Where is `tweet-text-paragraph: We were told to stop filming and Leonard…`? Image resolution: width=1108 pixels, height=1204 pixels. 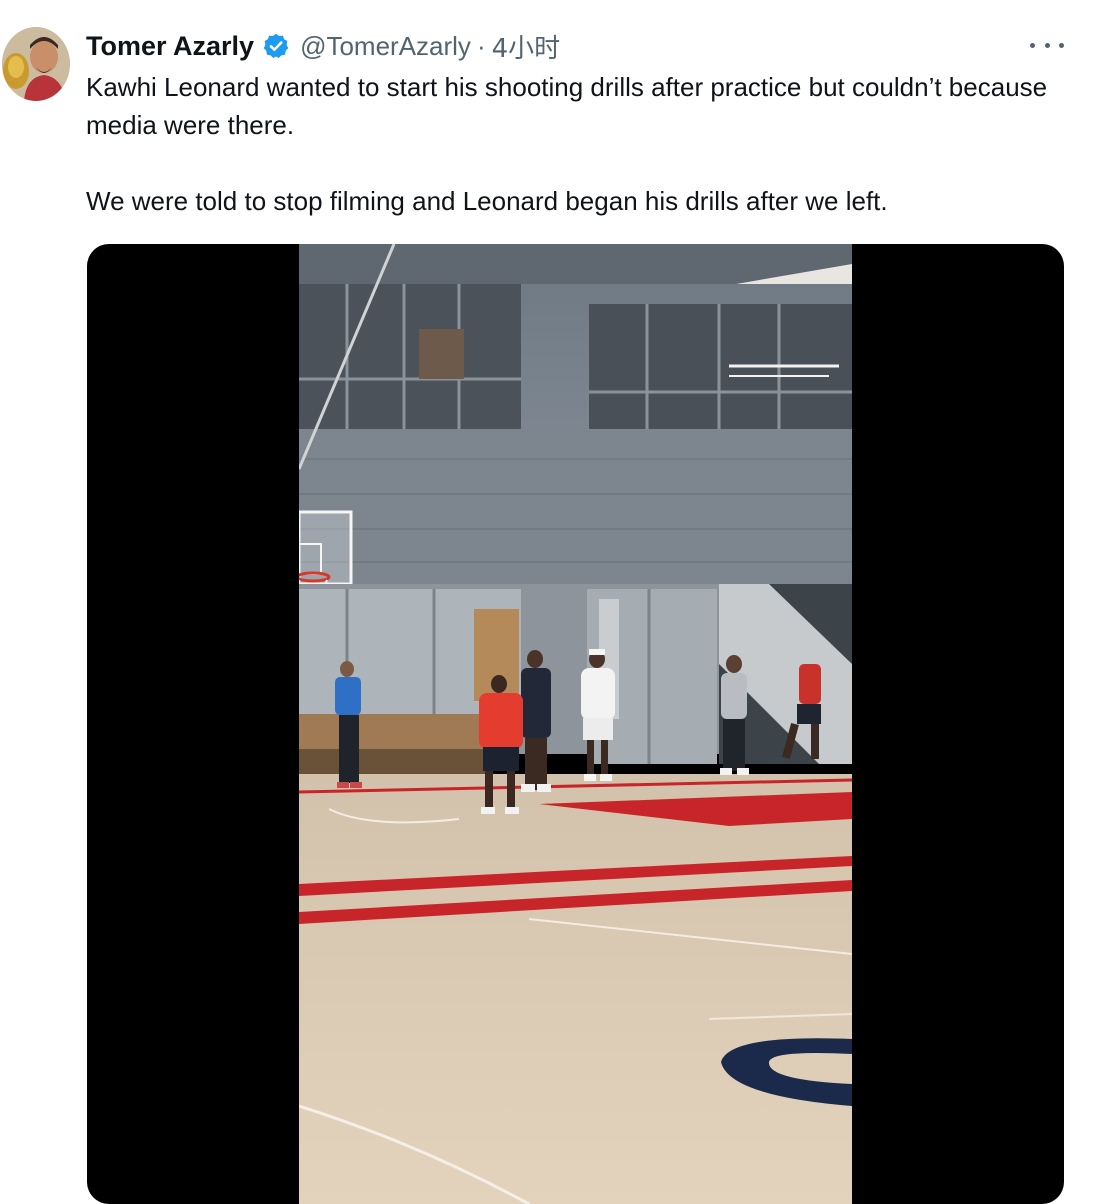
tweet-text-paragraph: We were told to stop filming and Leonard… is located at coordinates (487, 201).